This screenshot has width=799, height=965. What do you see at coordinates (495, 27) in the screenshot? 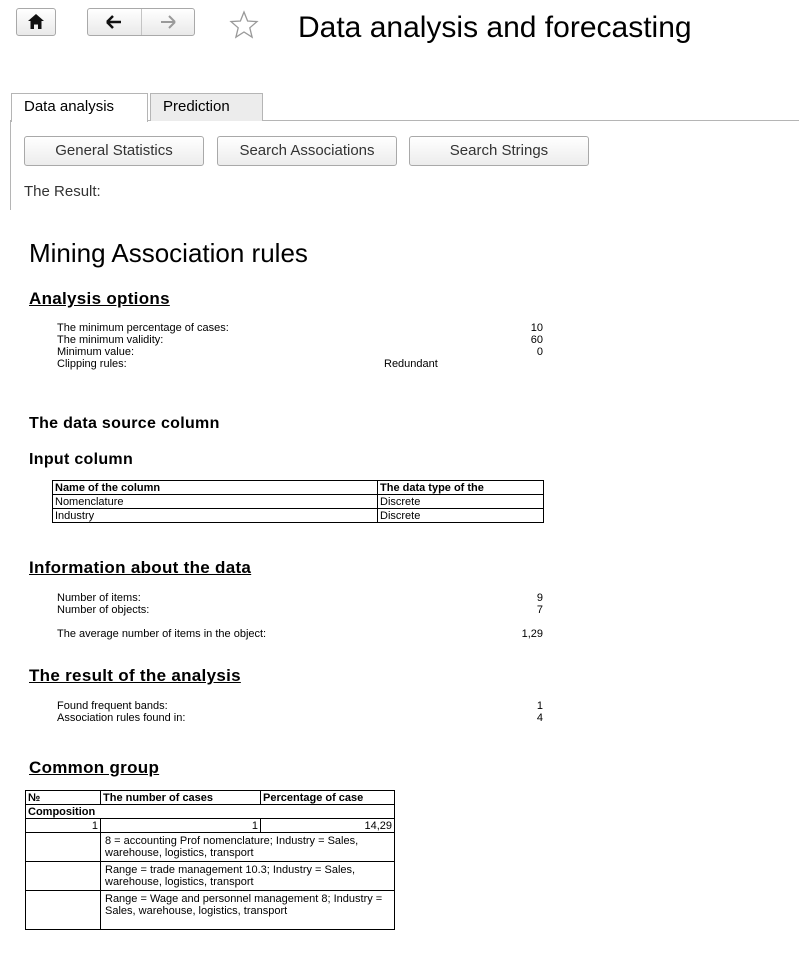
I see `page-title: Data analysis and forecasting` at bounding box center [495, 27].